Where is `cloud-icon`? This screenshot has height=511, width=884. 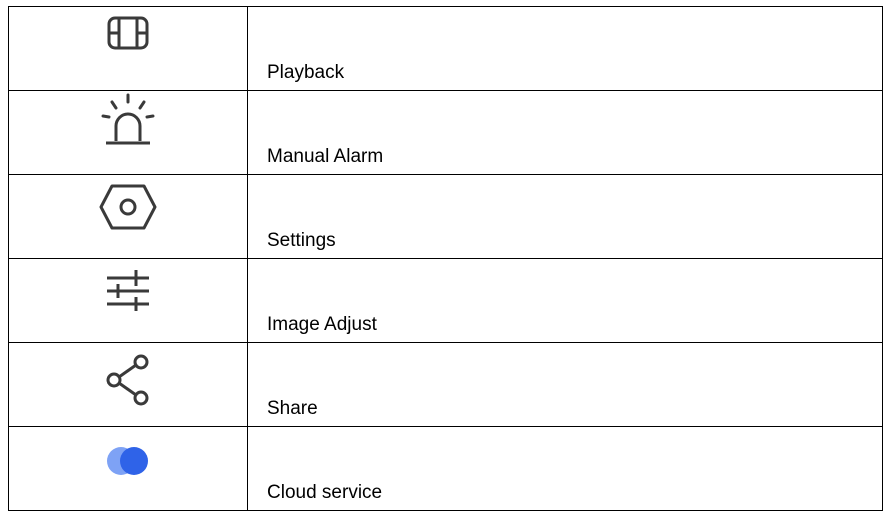
cloud-icon is located at coordinates (127, 461).